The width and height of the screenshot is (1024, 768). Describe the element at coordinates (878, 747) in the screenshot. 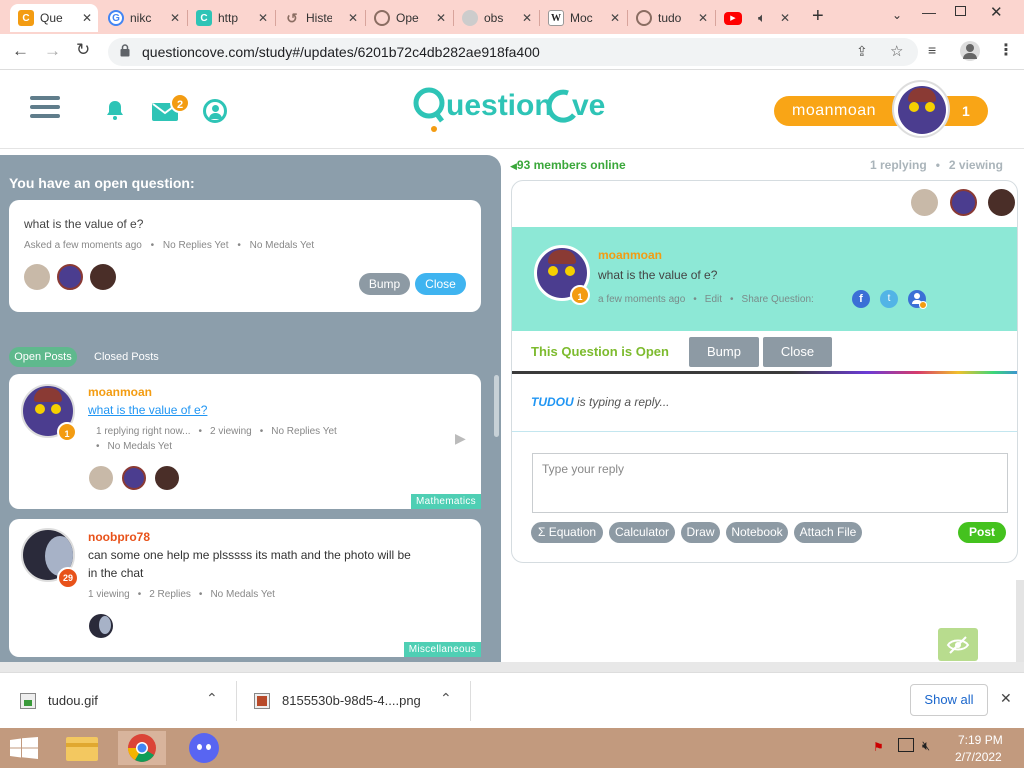

I see `action-center-flag-icon: ⚑` at that location.